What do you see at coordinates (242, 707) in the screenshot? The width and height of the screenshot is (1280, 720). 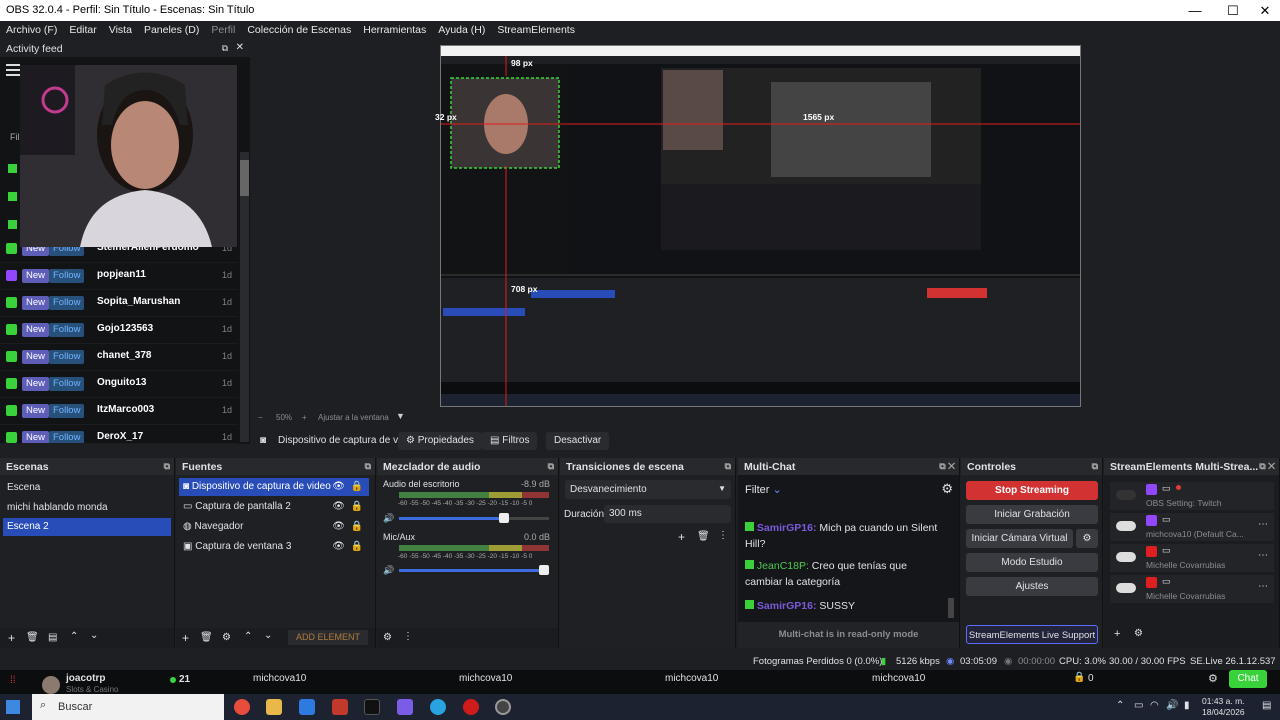 I see `chrome-icon` at bounding box center [242, 707].